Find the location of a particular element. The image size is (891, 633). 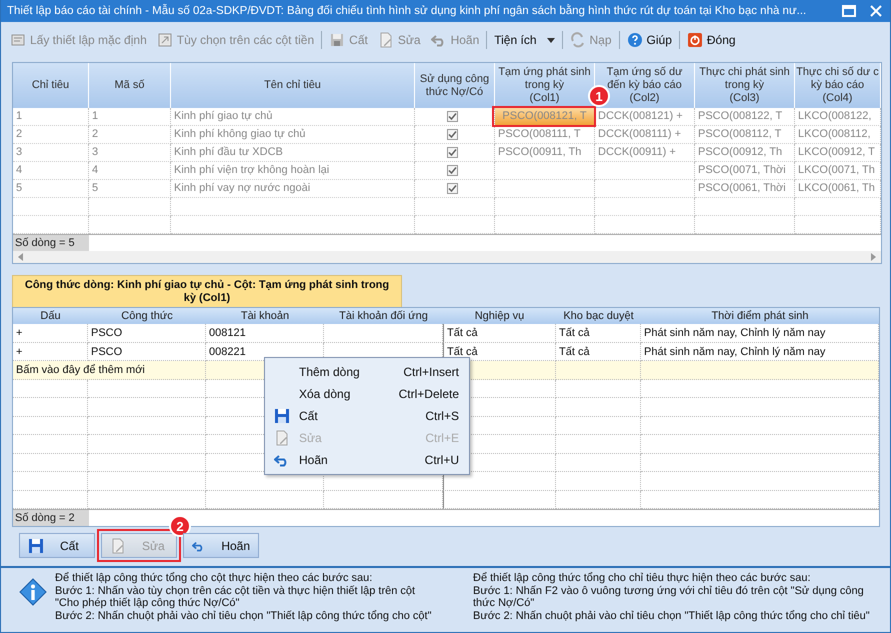

dropdown-button: Tiện ích is located at coordinates (524, 40).